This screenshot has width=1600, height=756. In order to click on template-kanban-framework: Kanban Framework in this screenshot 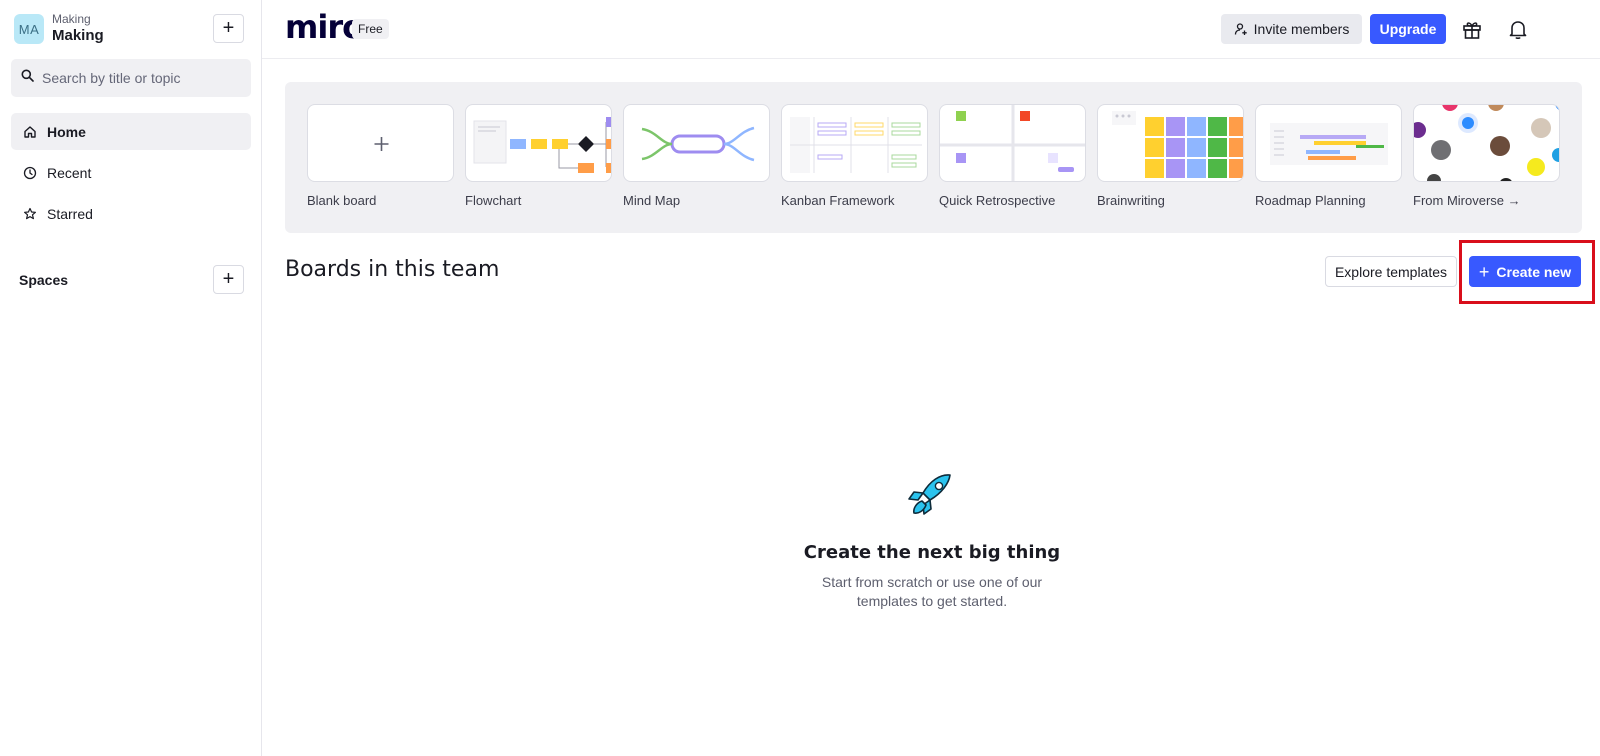, I will do `click(854, 156)`.